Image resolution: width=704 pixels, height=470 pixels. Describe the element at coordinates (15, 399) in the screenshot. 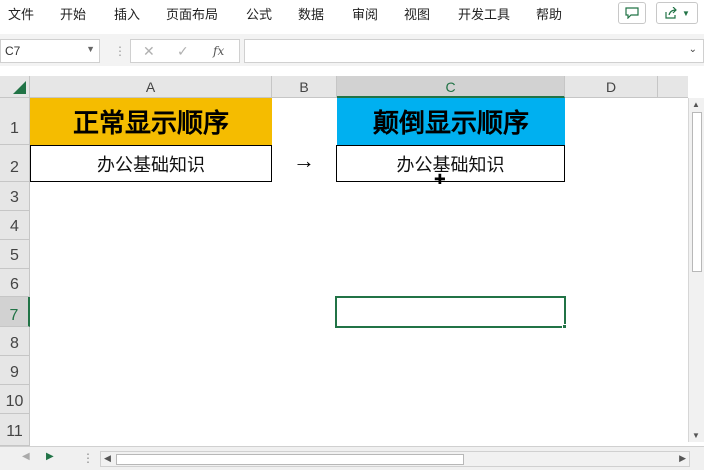

I see `row-header-10: 10` at that location.